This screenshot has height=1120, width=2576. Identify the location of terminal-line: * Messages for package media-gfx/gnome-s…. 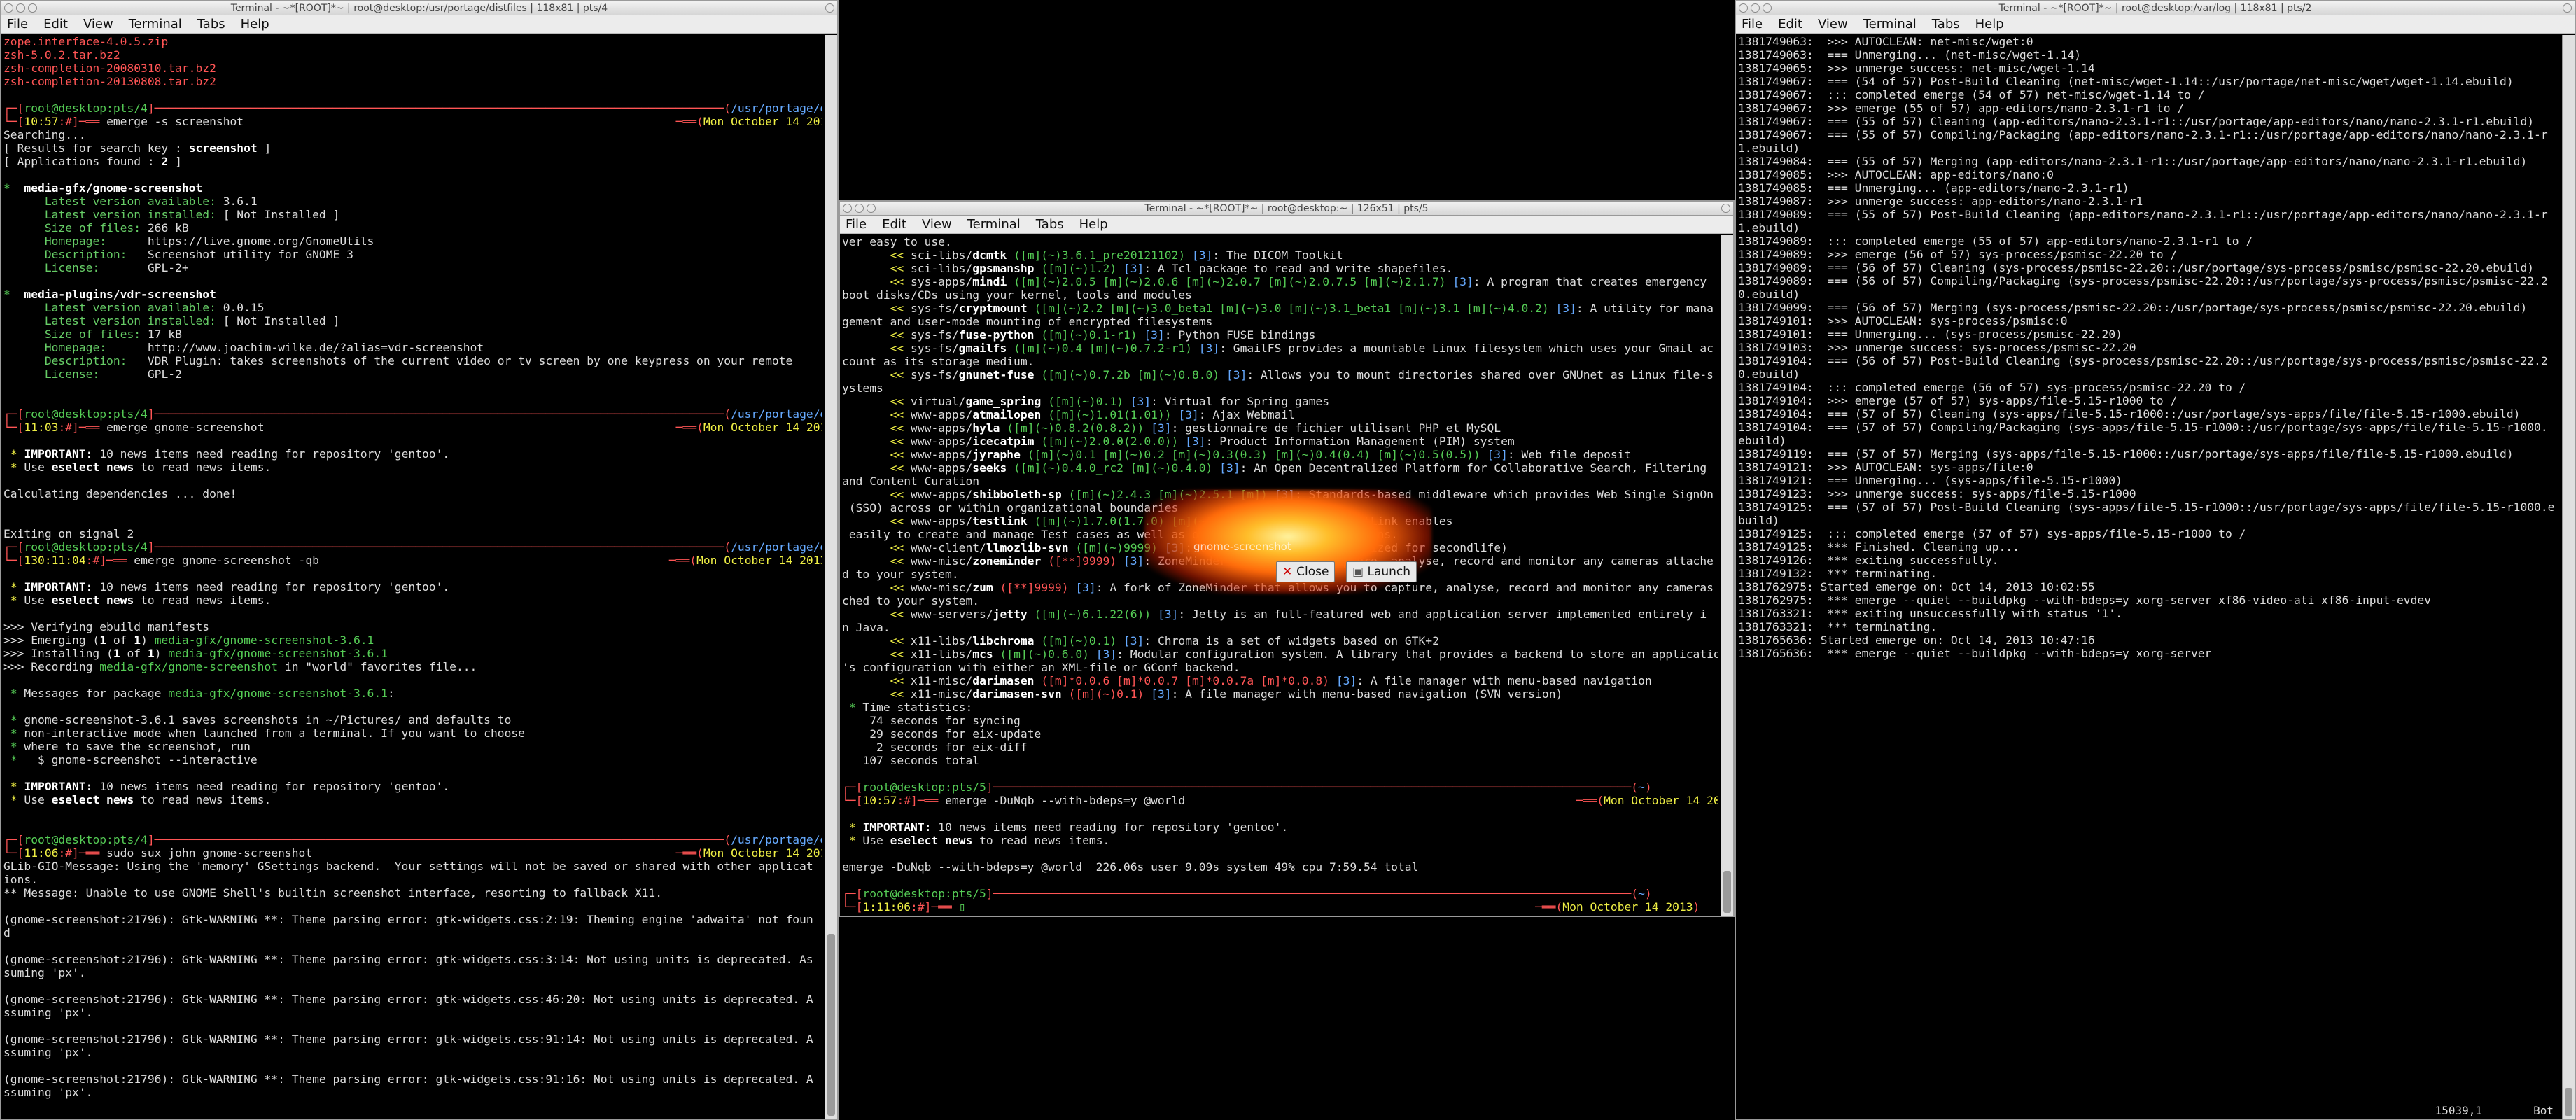
(202, 693).